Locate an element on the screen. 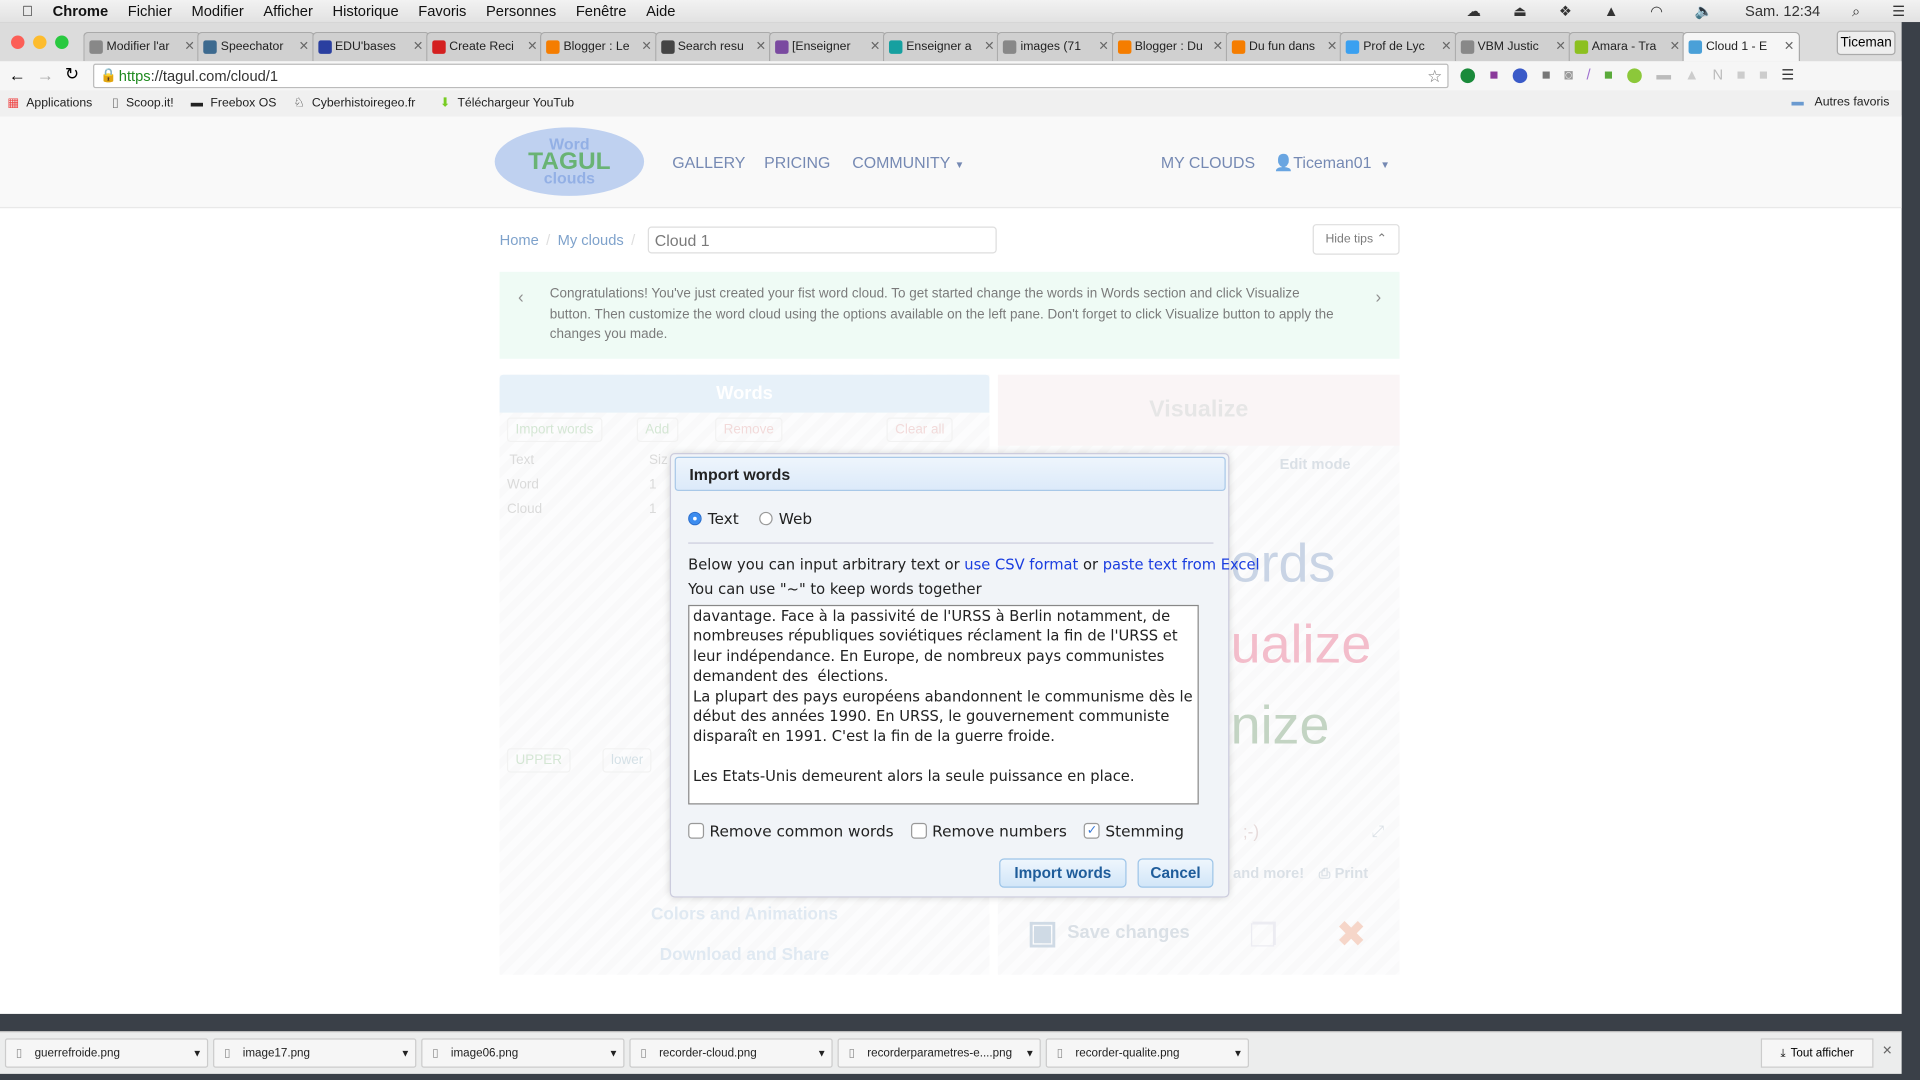 The width and height of the screenshot is (1920, 1080). paste-excel-link: paste text from Excel is located at coordinates (1181, 564).